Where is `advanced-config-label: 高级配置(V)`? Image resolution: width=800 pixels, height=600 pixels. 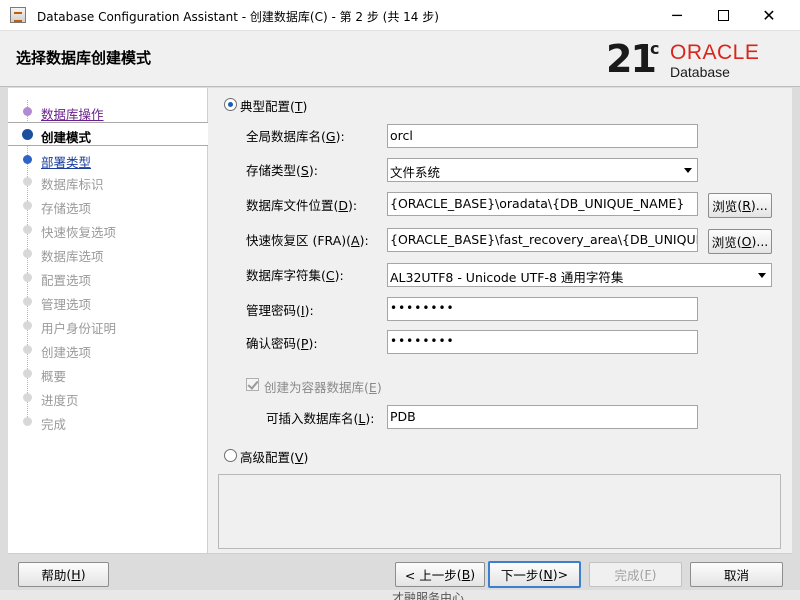 advanced-config-label: 高级配置(V) is located at coordinates (274, 456).